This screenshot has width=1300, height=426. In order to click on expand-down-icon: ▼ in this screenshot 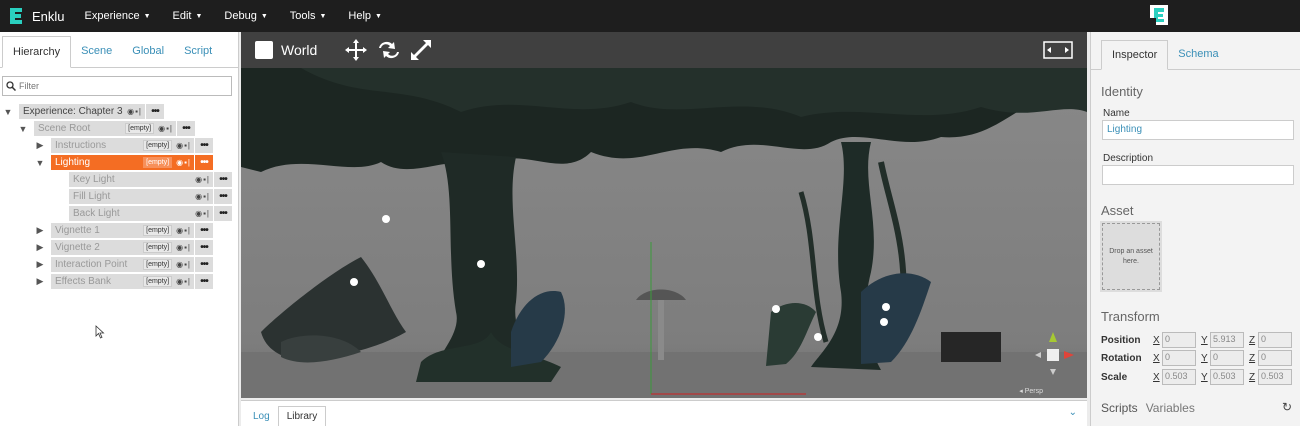, I will do `click(40, 163)`.